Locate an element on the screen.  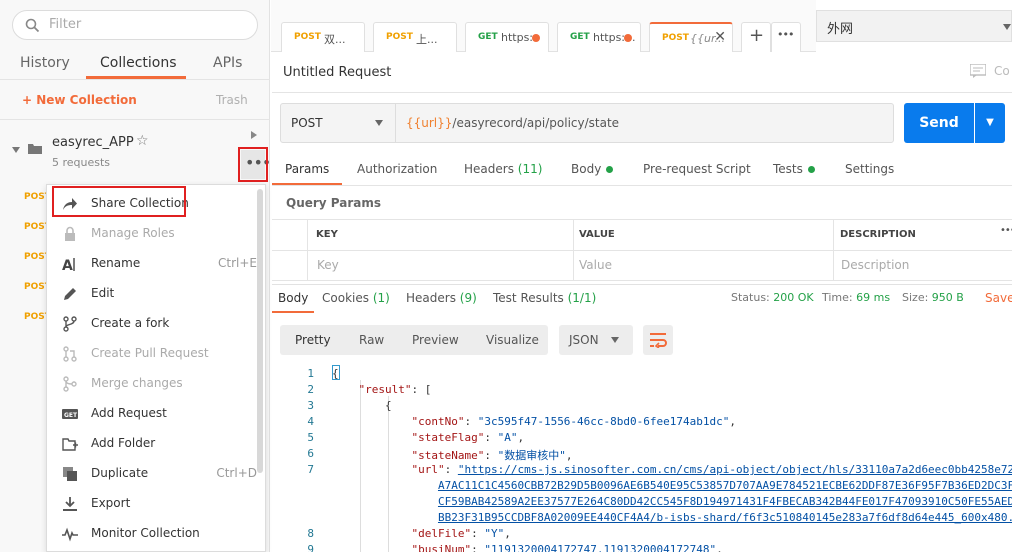
tab-headers: Headers (11) is located at coordinates (503, 169).